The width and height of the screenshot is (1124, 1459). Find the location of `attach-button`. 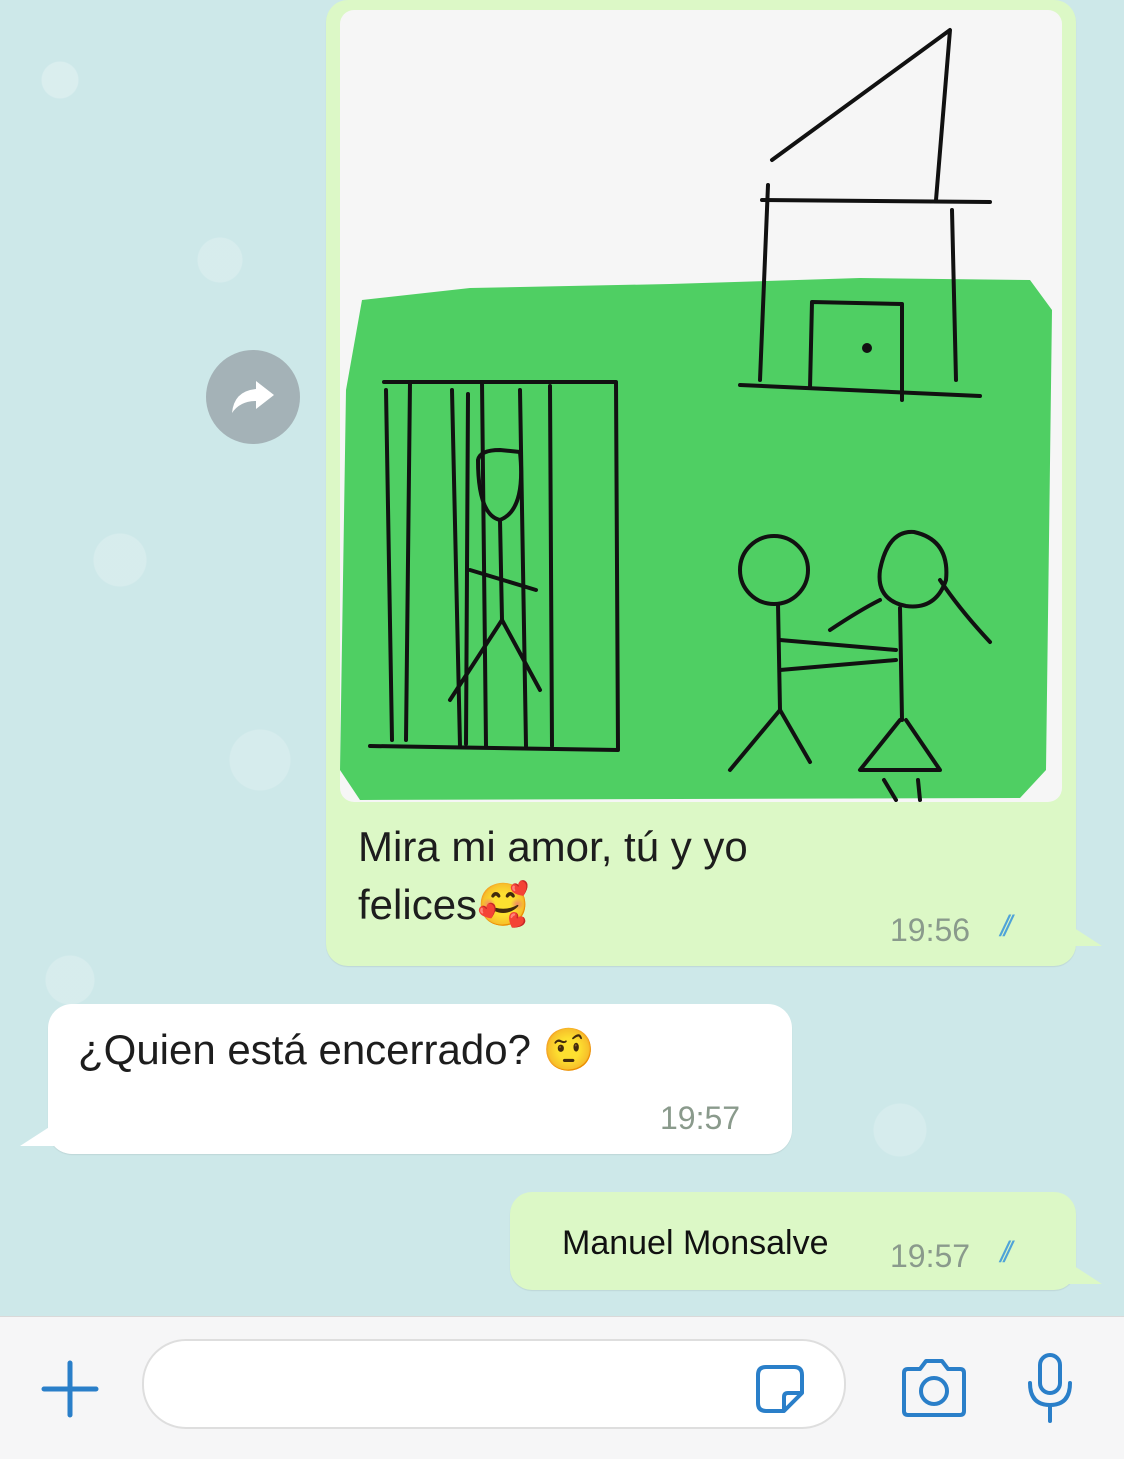

attach-button is located at coordinates (70, 1389).